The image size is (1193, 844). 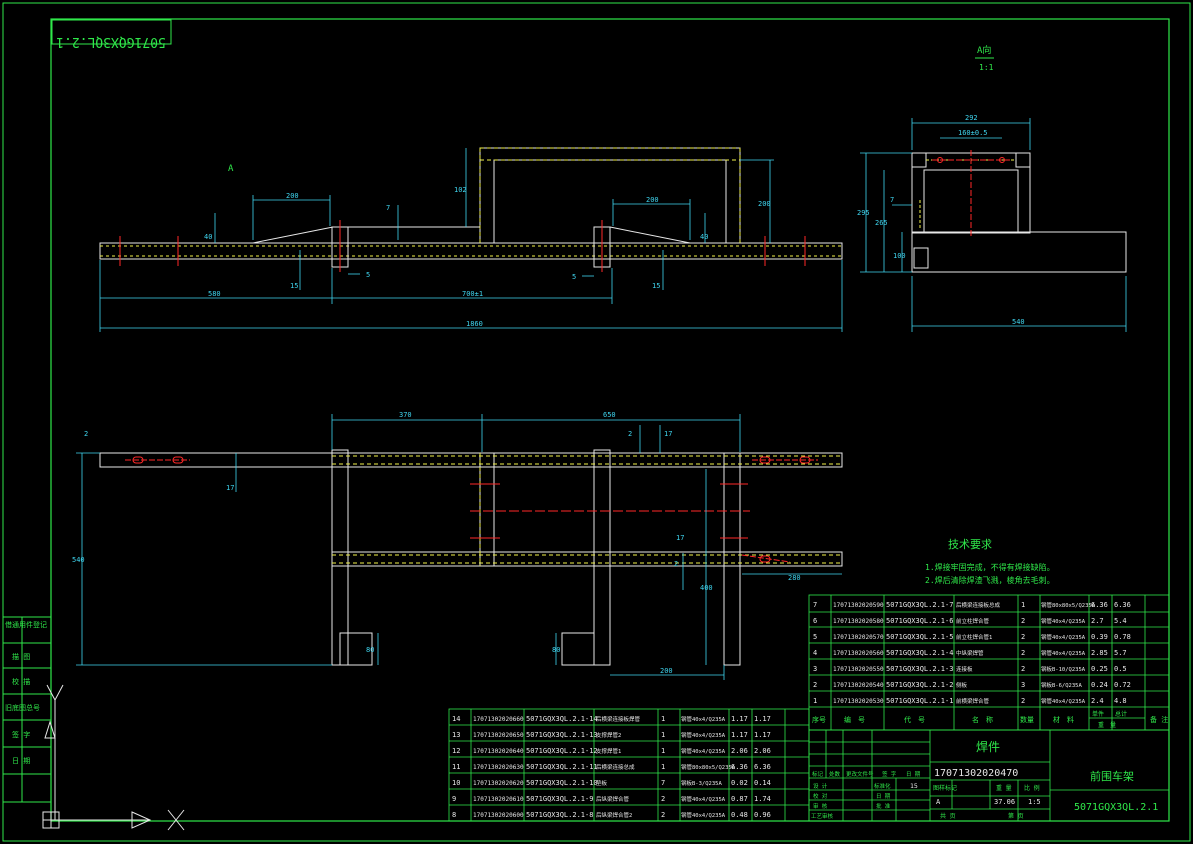 I want to click on cell: 8, so click(x=454, y=815).